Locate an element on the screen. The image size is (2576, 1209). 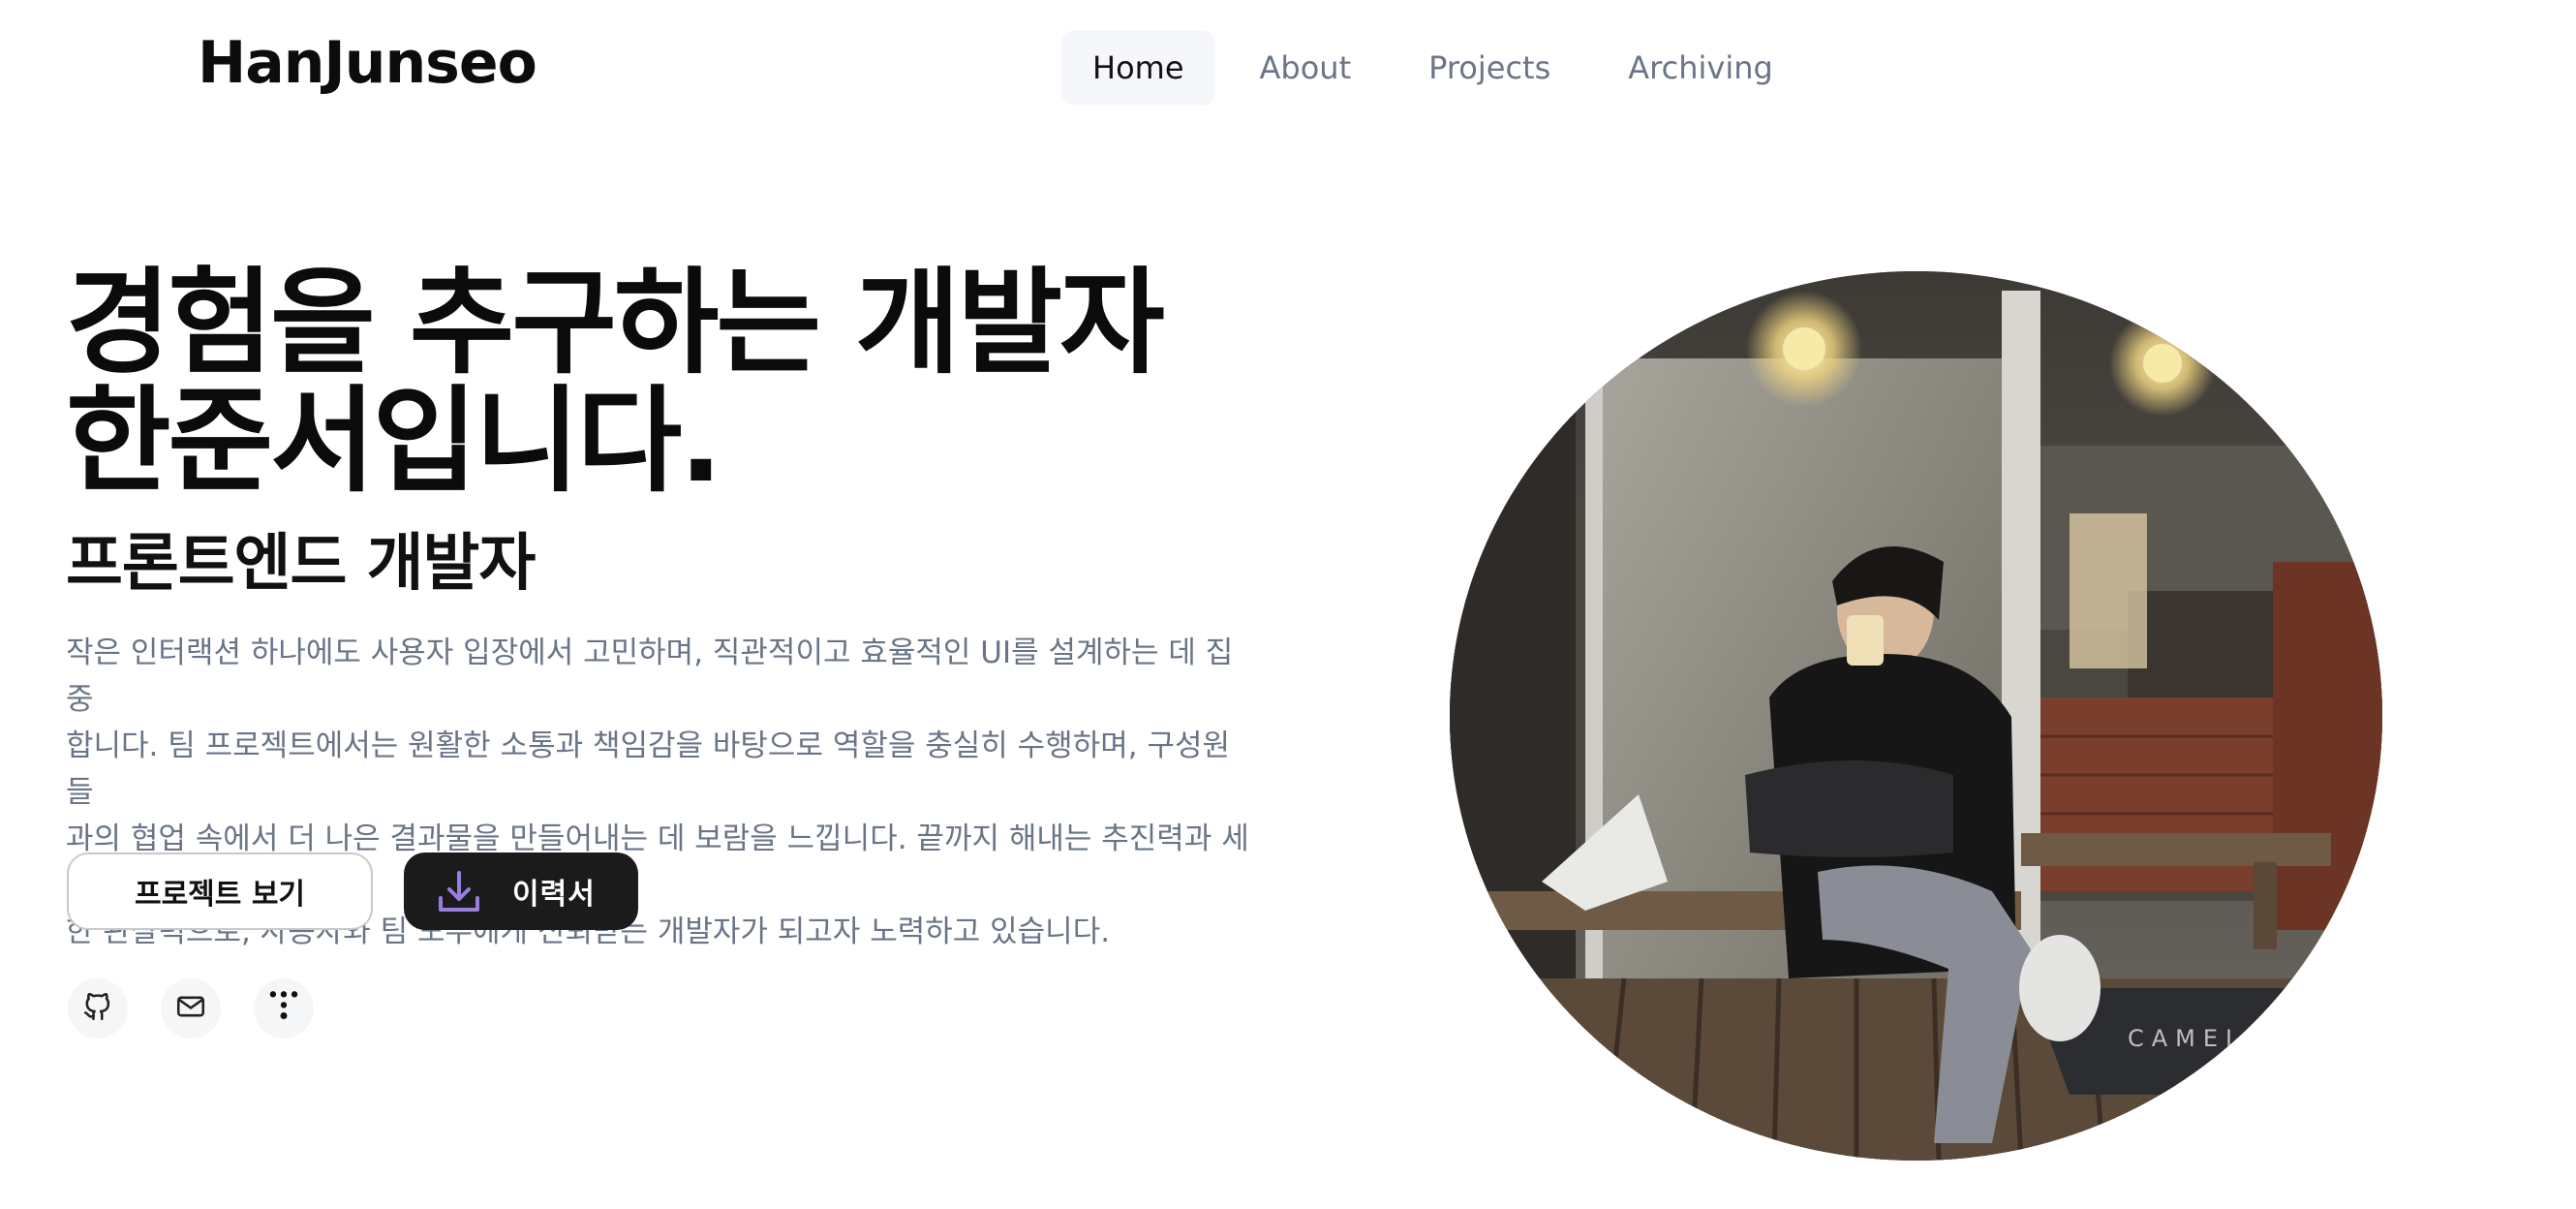
resume-download-button: 이력서 is located at coordinates (521, 891).